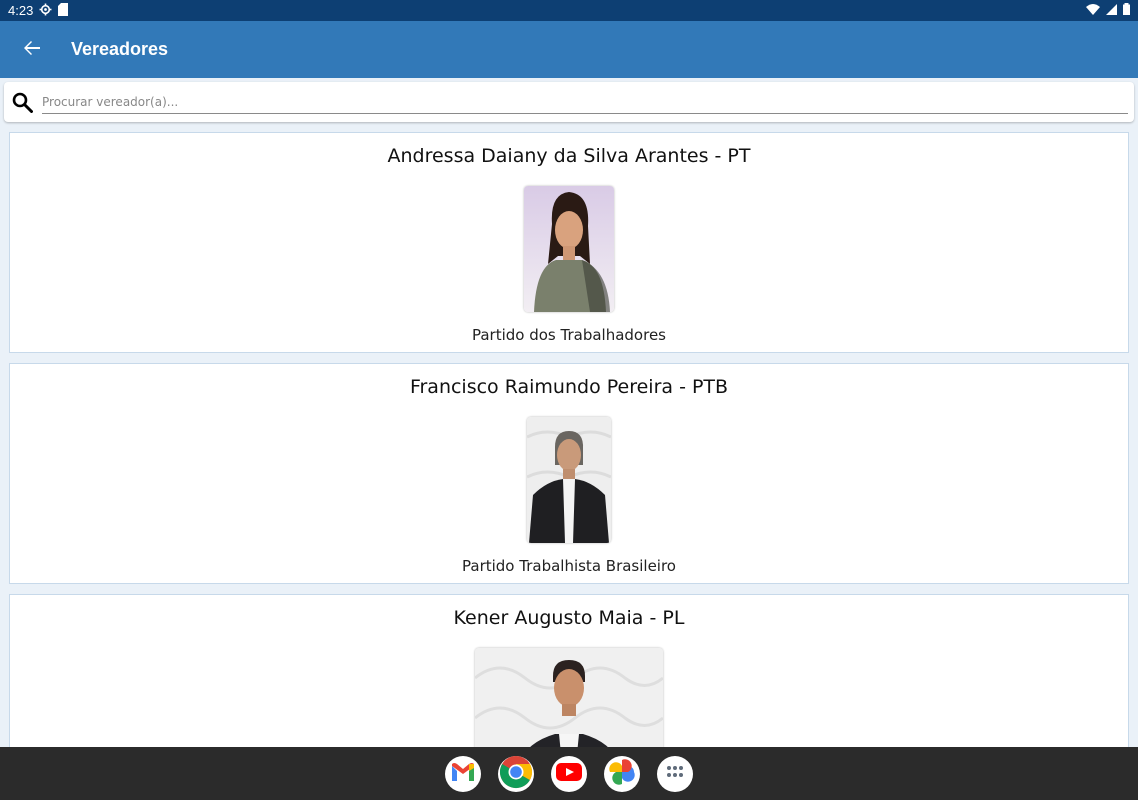  Describe the element at coordinates (1111, 10) in the screenshot. I see `signal-icon` at that location.